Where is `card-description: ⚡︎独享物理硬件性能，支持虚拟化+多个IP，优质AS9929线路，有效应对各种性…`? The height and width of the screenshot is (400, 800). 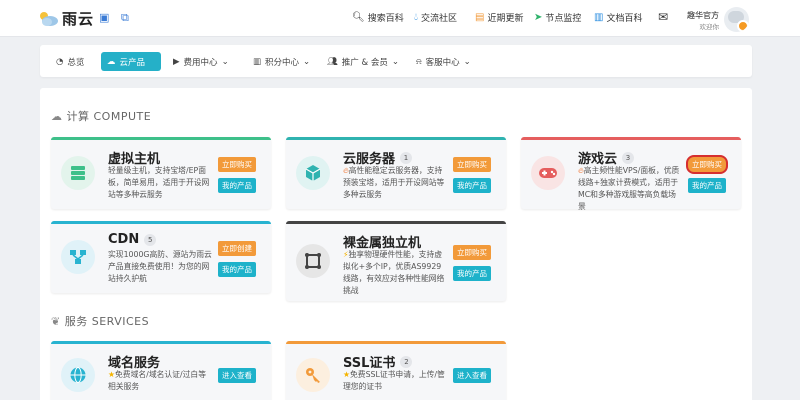 card-description: ⚡︎独享物理硬件性能，支持虚拟化+多个IP，优质AS9929线路，有效应对各种性… is located at coordinates (395, 273).